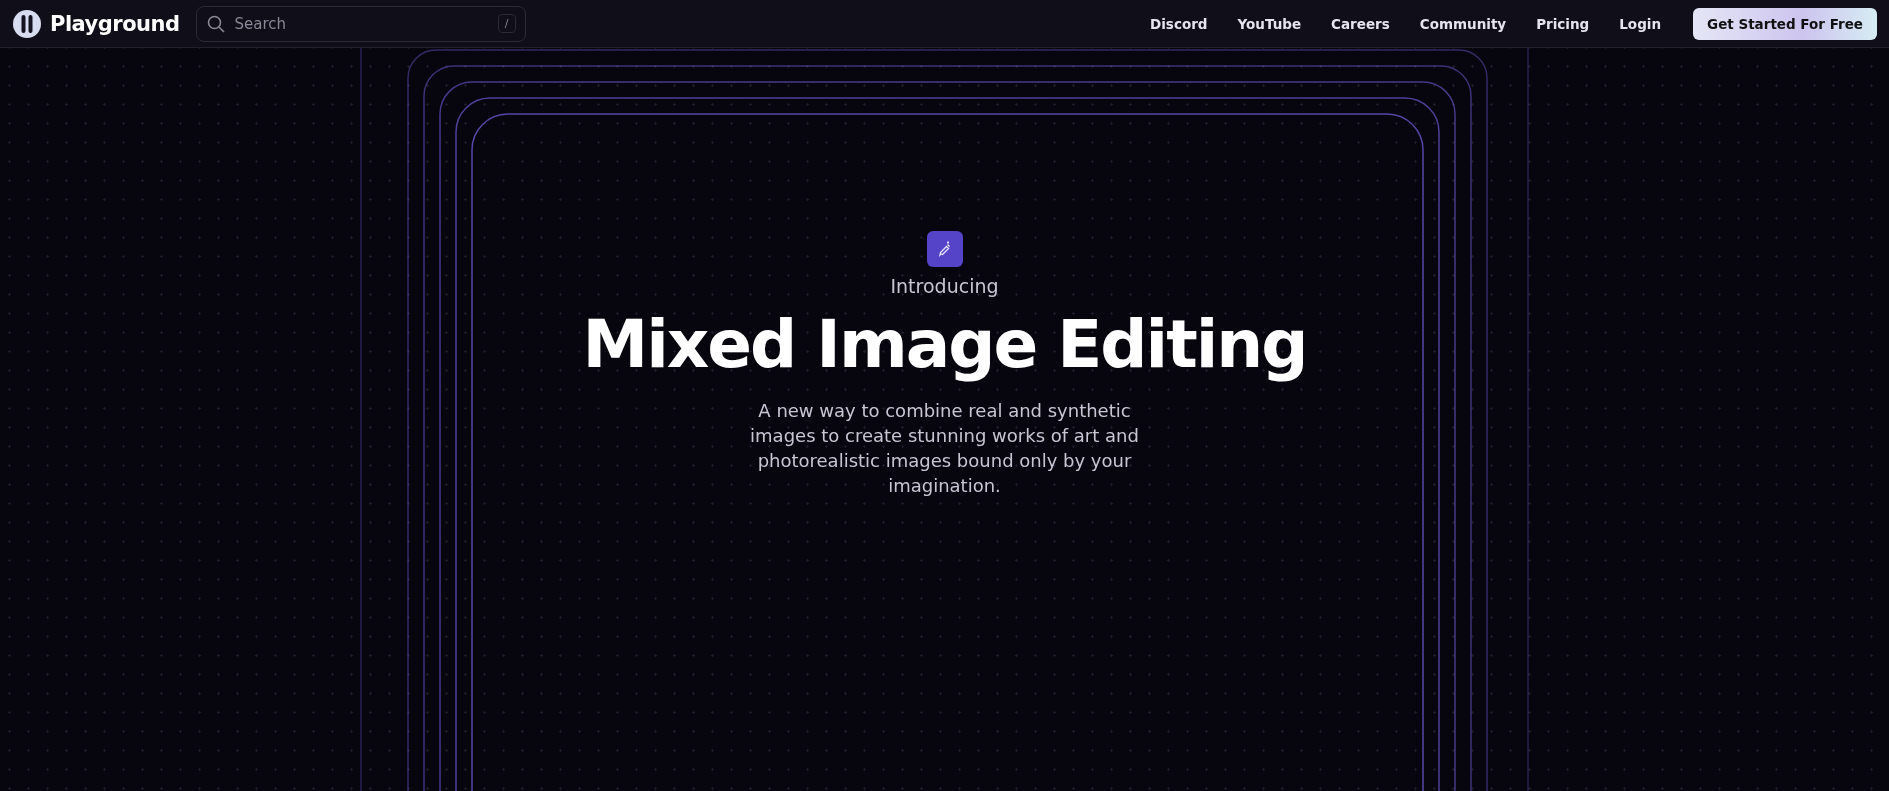 The height and width of the screenshot is (791, 1889). What do you see at coordinates (1785, 23) in the screenshot?
I see `get-started-button: Get Started For Free` at bounding box center [1785, 23].